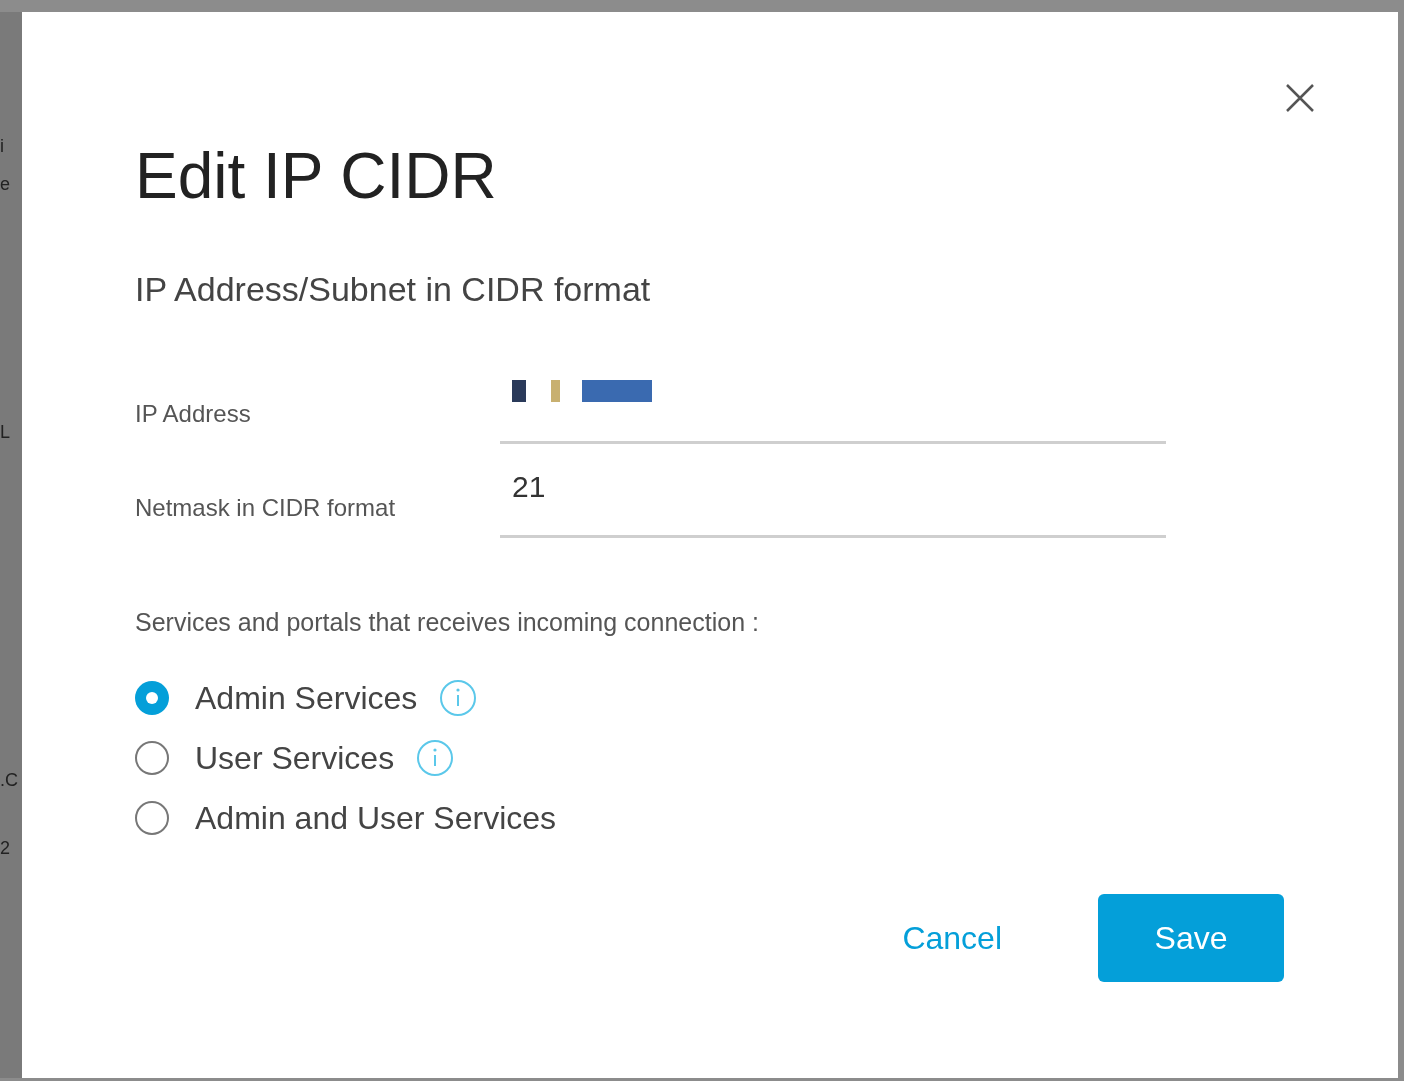 This screenshot has width=1404, height=1081. I want to click on dialog-title: Edit IP CIDR, so click(316, 176).